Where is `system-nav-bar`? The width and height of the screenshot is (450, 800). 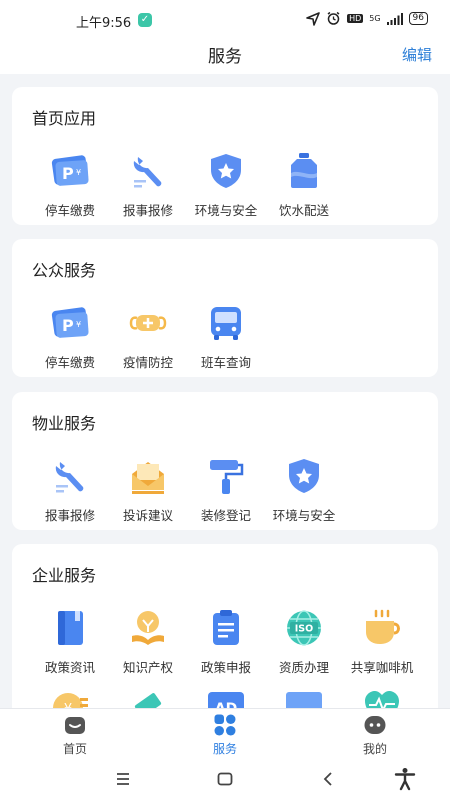
system-nav-bar is located at coordinates (225, 779).